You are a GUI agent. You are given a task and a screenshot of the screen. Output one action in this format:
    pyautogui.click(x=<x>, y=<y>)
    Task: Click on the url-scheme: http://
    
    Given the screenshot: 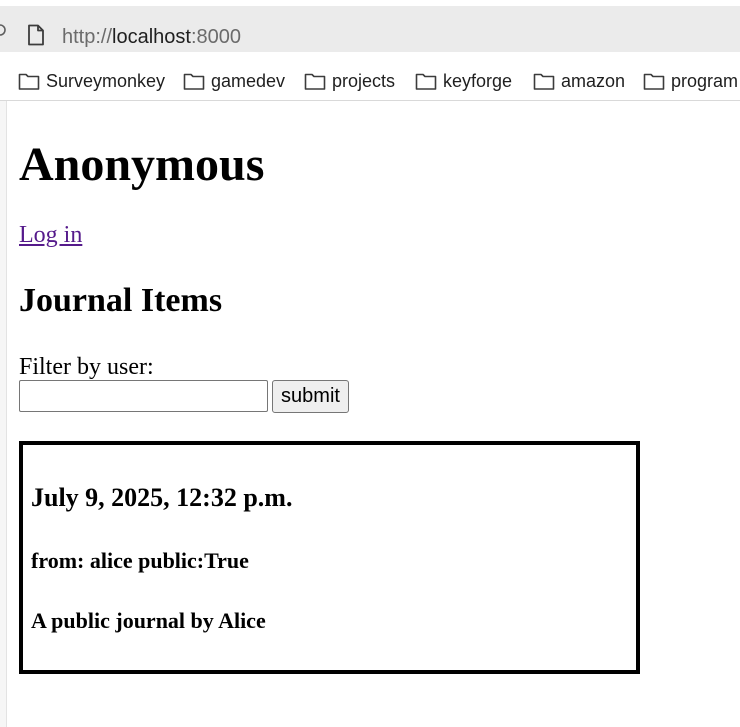 What is the action you would take?
    pyautogui.click(x=87, y=37)
    